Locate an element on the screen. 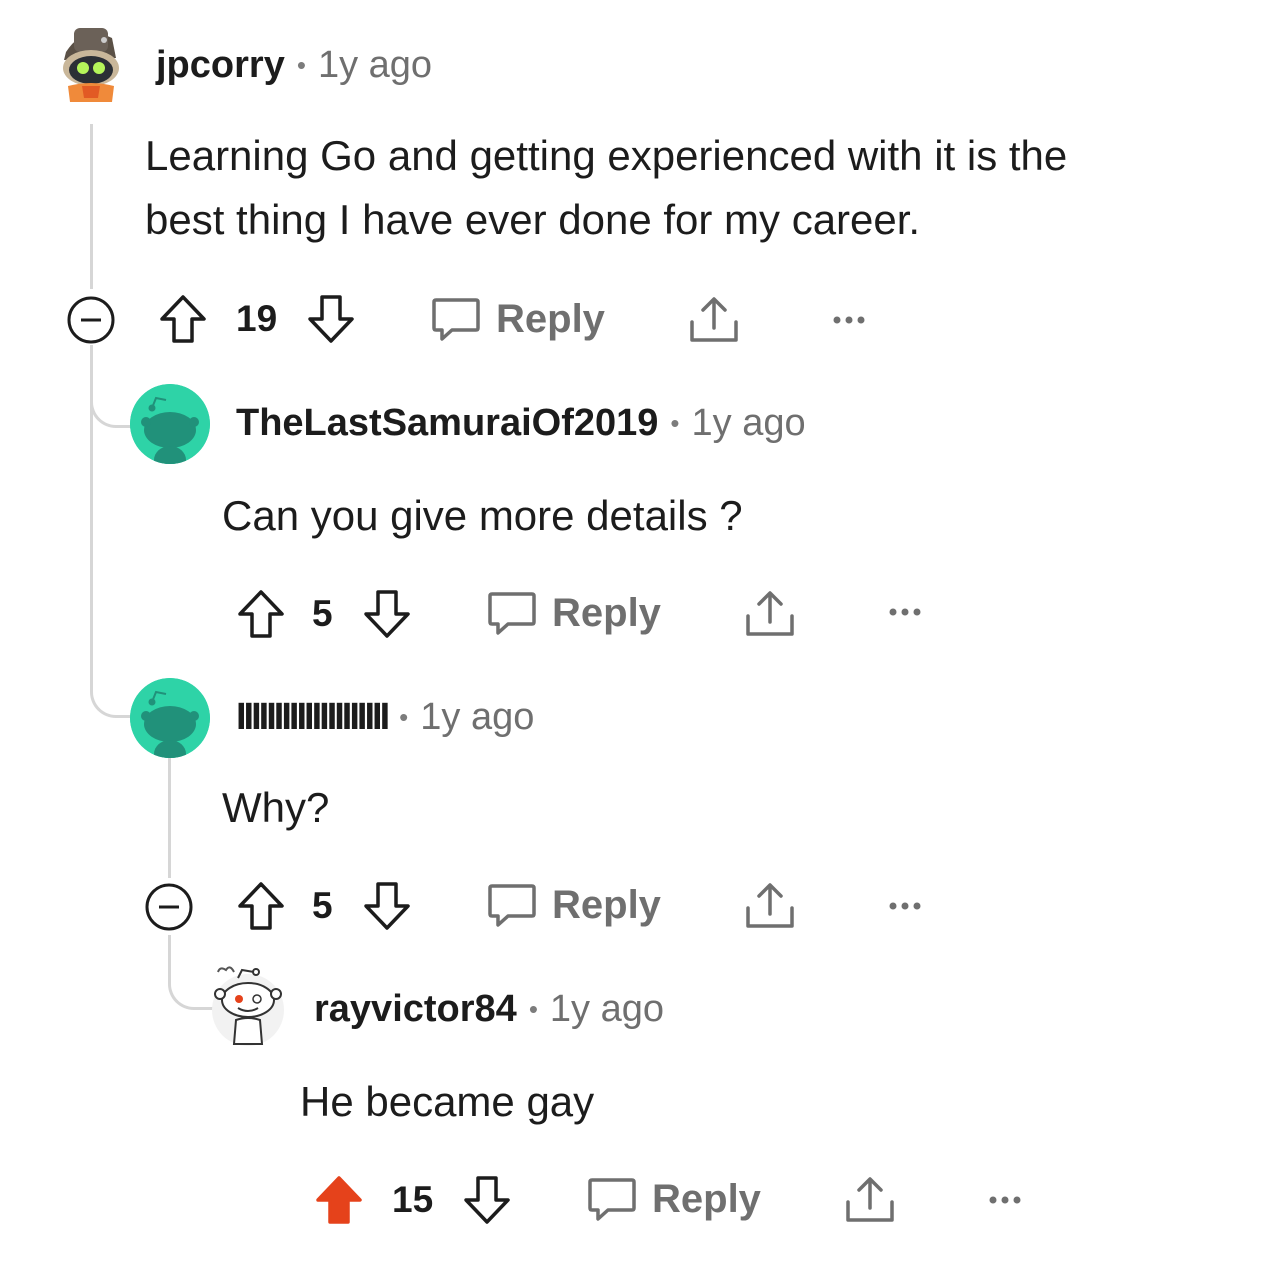 The height and width of the screenshot is (1280, 1280). comment-header: jpcorry • 1y ago is located at coordinates (294, 65).